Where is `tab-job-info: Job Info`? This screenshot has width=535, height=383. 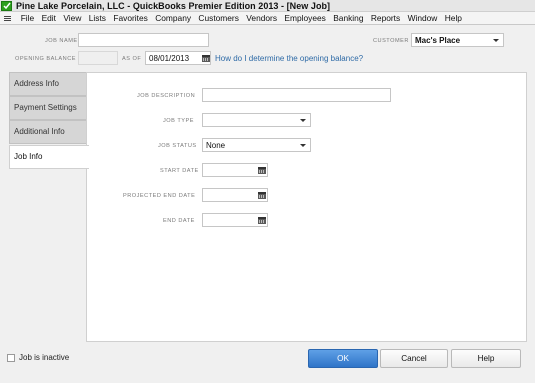
tab-job-info: Job Info is located at coordinates (49, 157).